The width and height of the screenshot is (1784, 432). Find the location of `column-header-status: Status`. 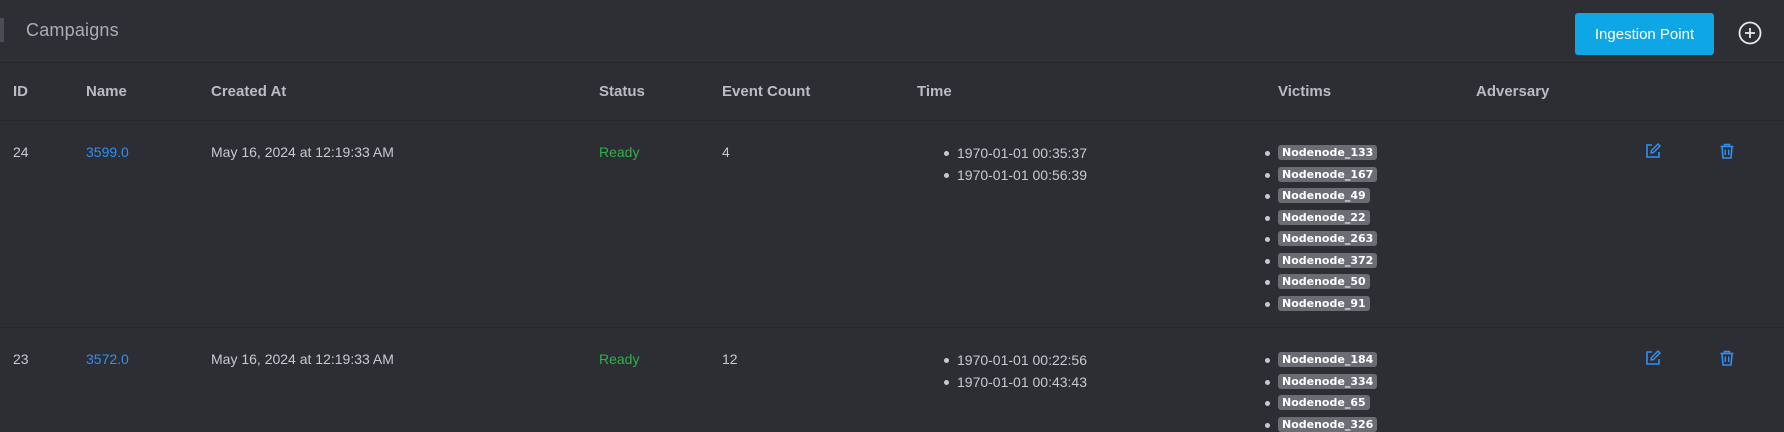

column-header-status: Status is located at coordinates (622, 91).